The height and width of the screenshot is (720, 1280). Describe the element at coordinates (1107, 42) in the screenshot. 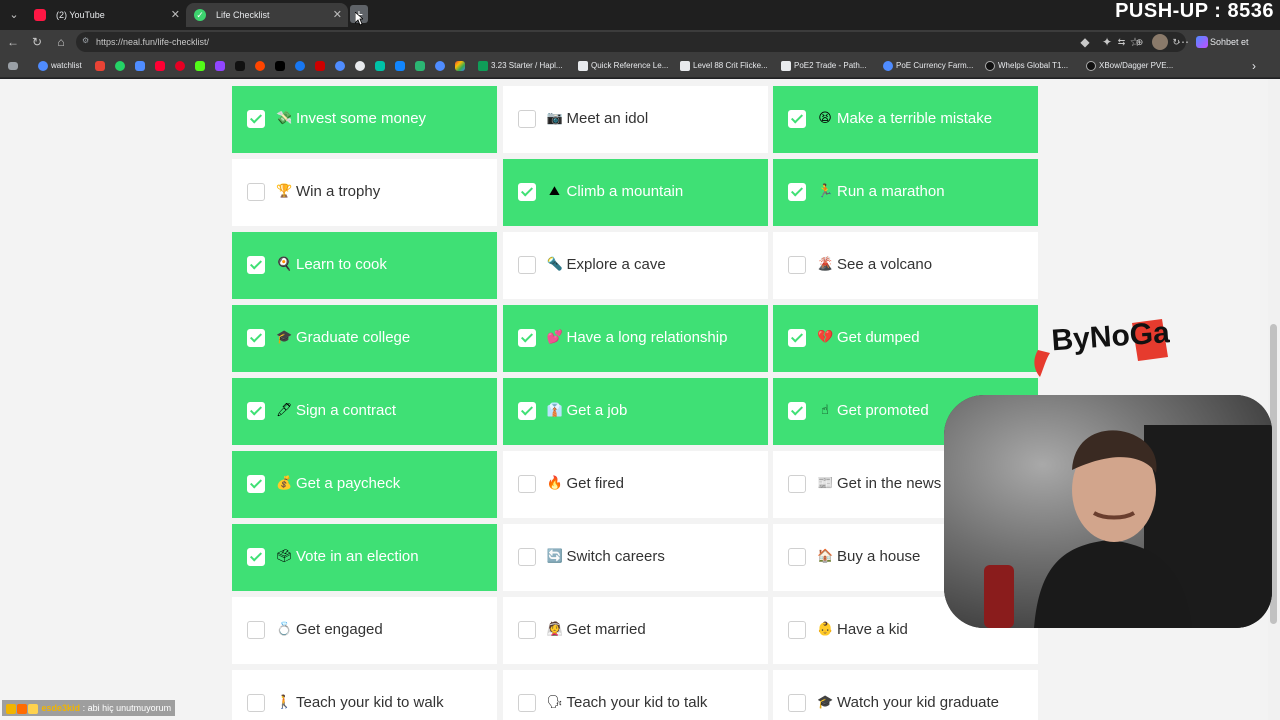

I see `puzzle-icon: ✦` at that location.